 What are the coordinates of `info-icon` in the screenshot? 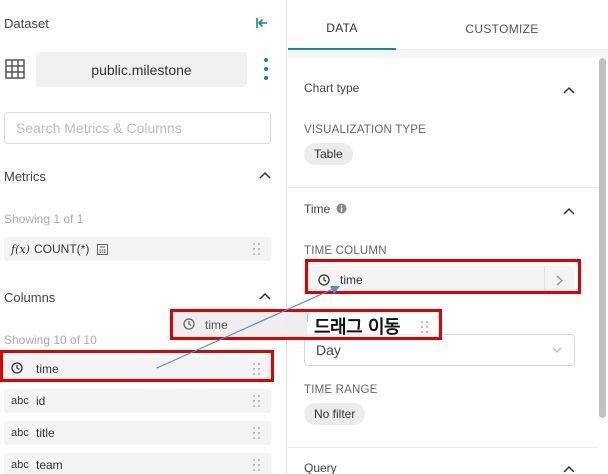 It's located at (341, 208).